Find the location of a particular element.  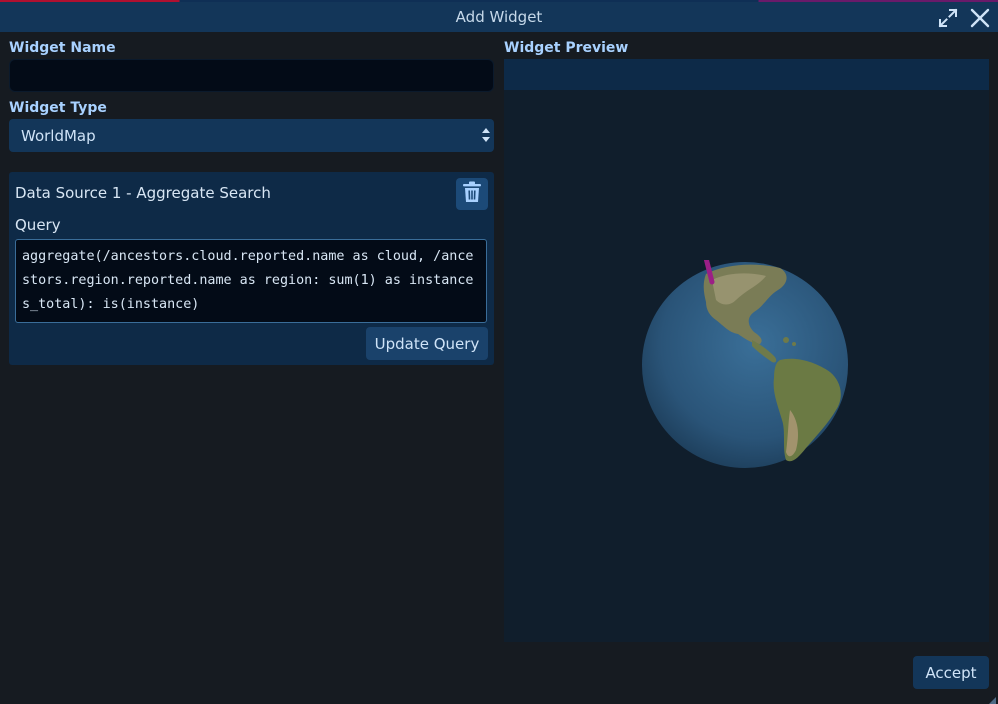

maximize-icon is located at coordinates (948, 18).